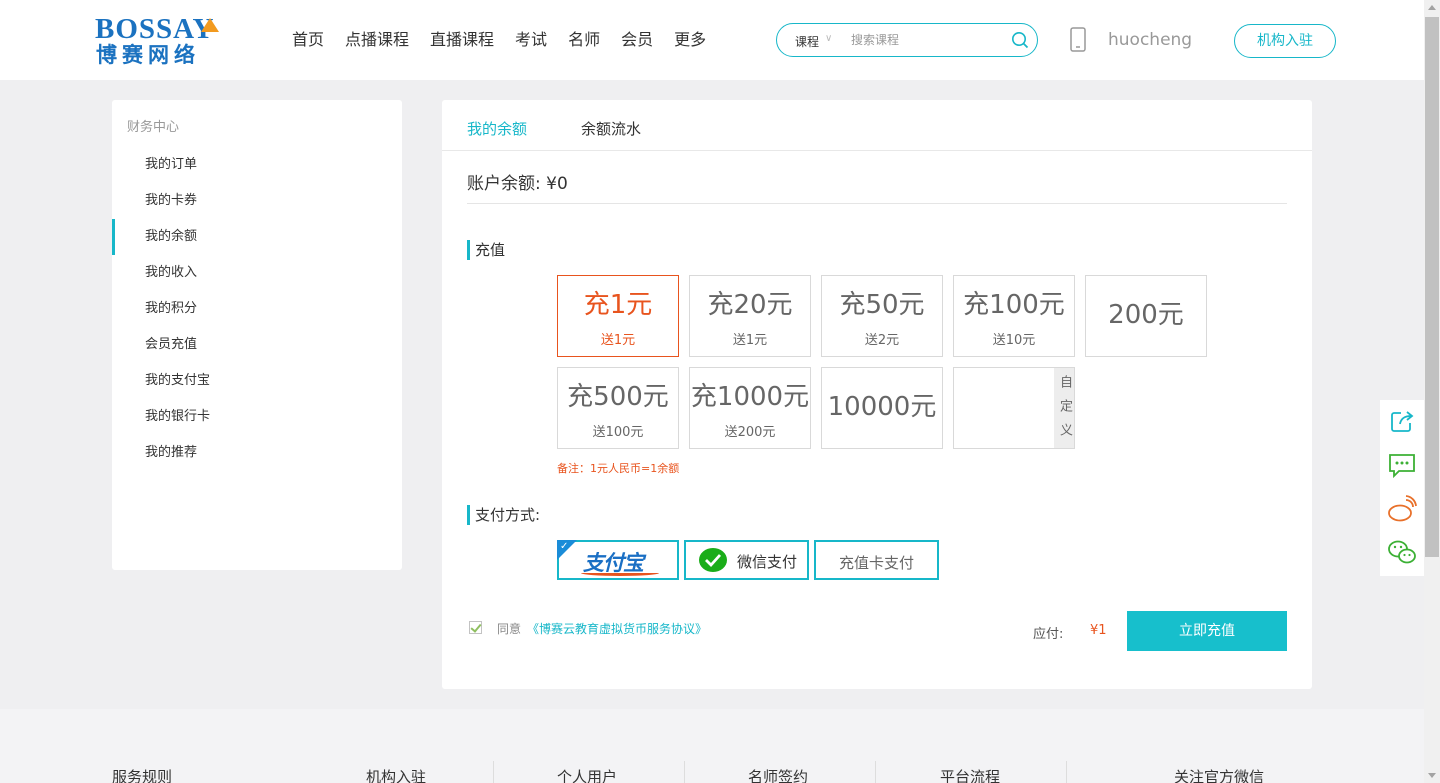 Image resolution: width=1440 pixels, height=783 pixels. Describe the element at coordinates (1219, 774) in the screenshot. I see `footer-follow-wechat: 关注官方微信` at that location.